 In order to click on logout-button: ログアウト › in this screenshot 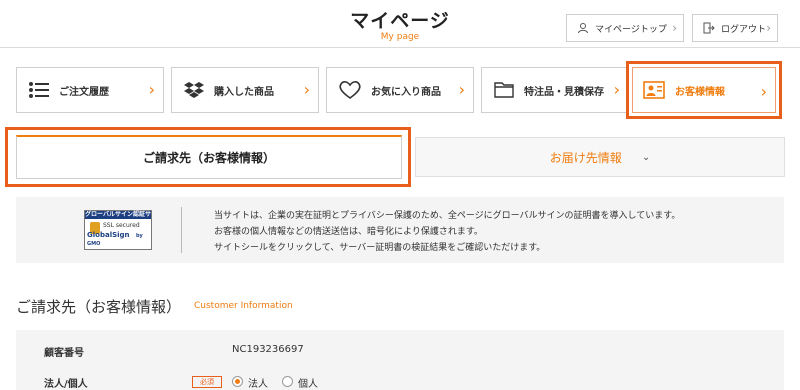, I will do `click(735, 28)`.